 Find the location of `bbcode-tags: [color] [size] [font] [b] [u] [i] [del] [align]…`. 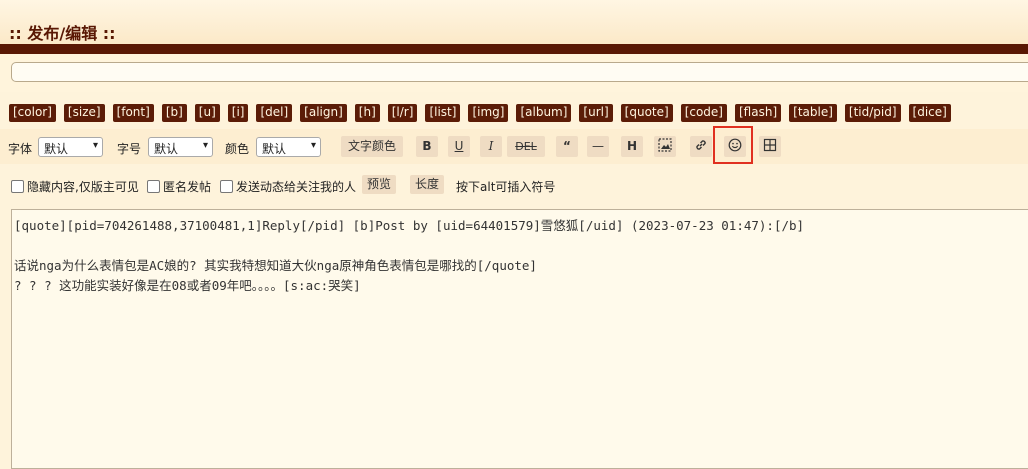

bbcode-tags: [color] [size] [font] [b] [u] [i] [del] [align]… is located at coordinates (484, 111).